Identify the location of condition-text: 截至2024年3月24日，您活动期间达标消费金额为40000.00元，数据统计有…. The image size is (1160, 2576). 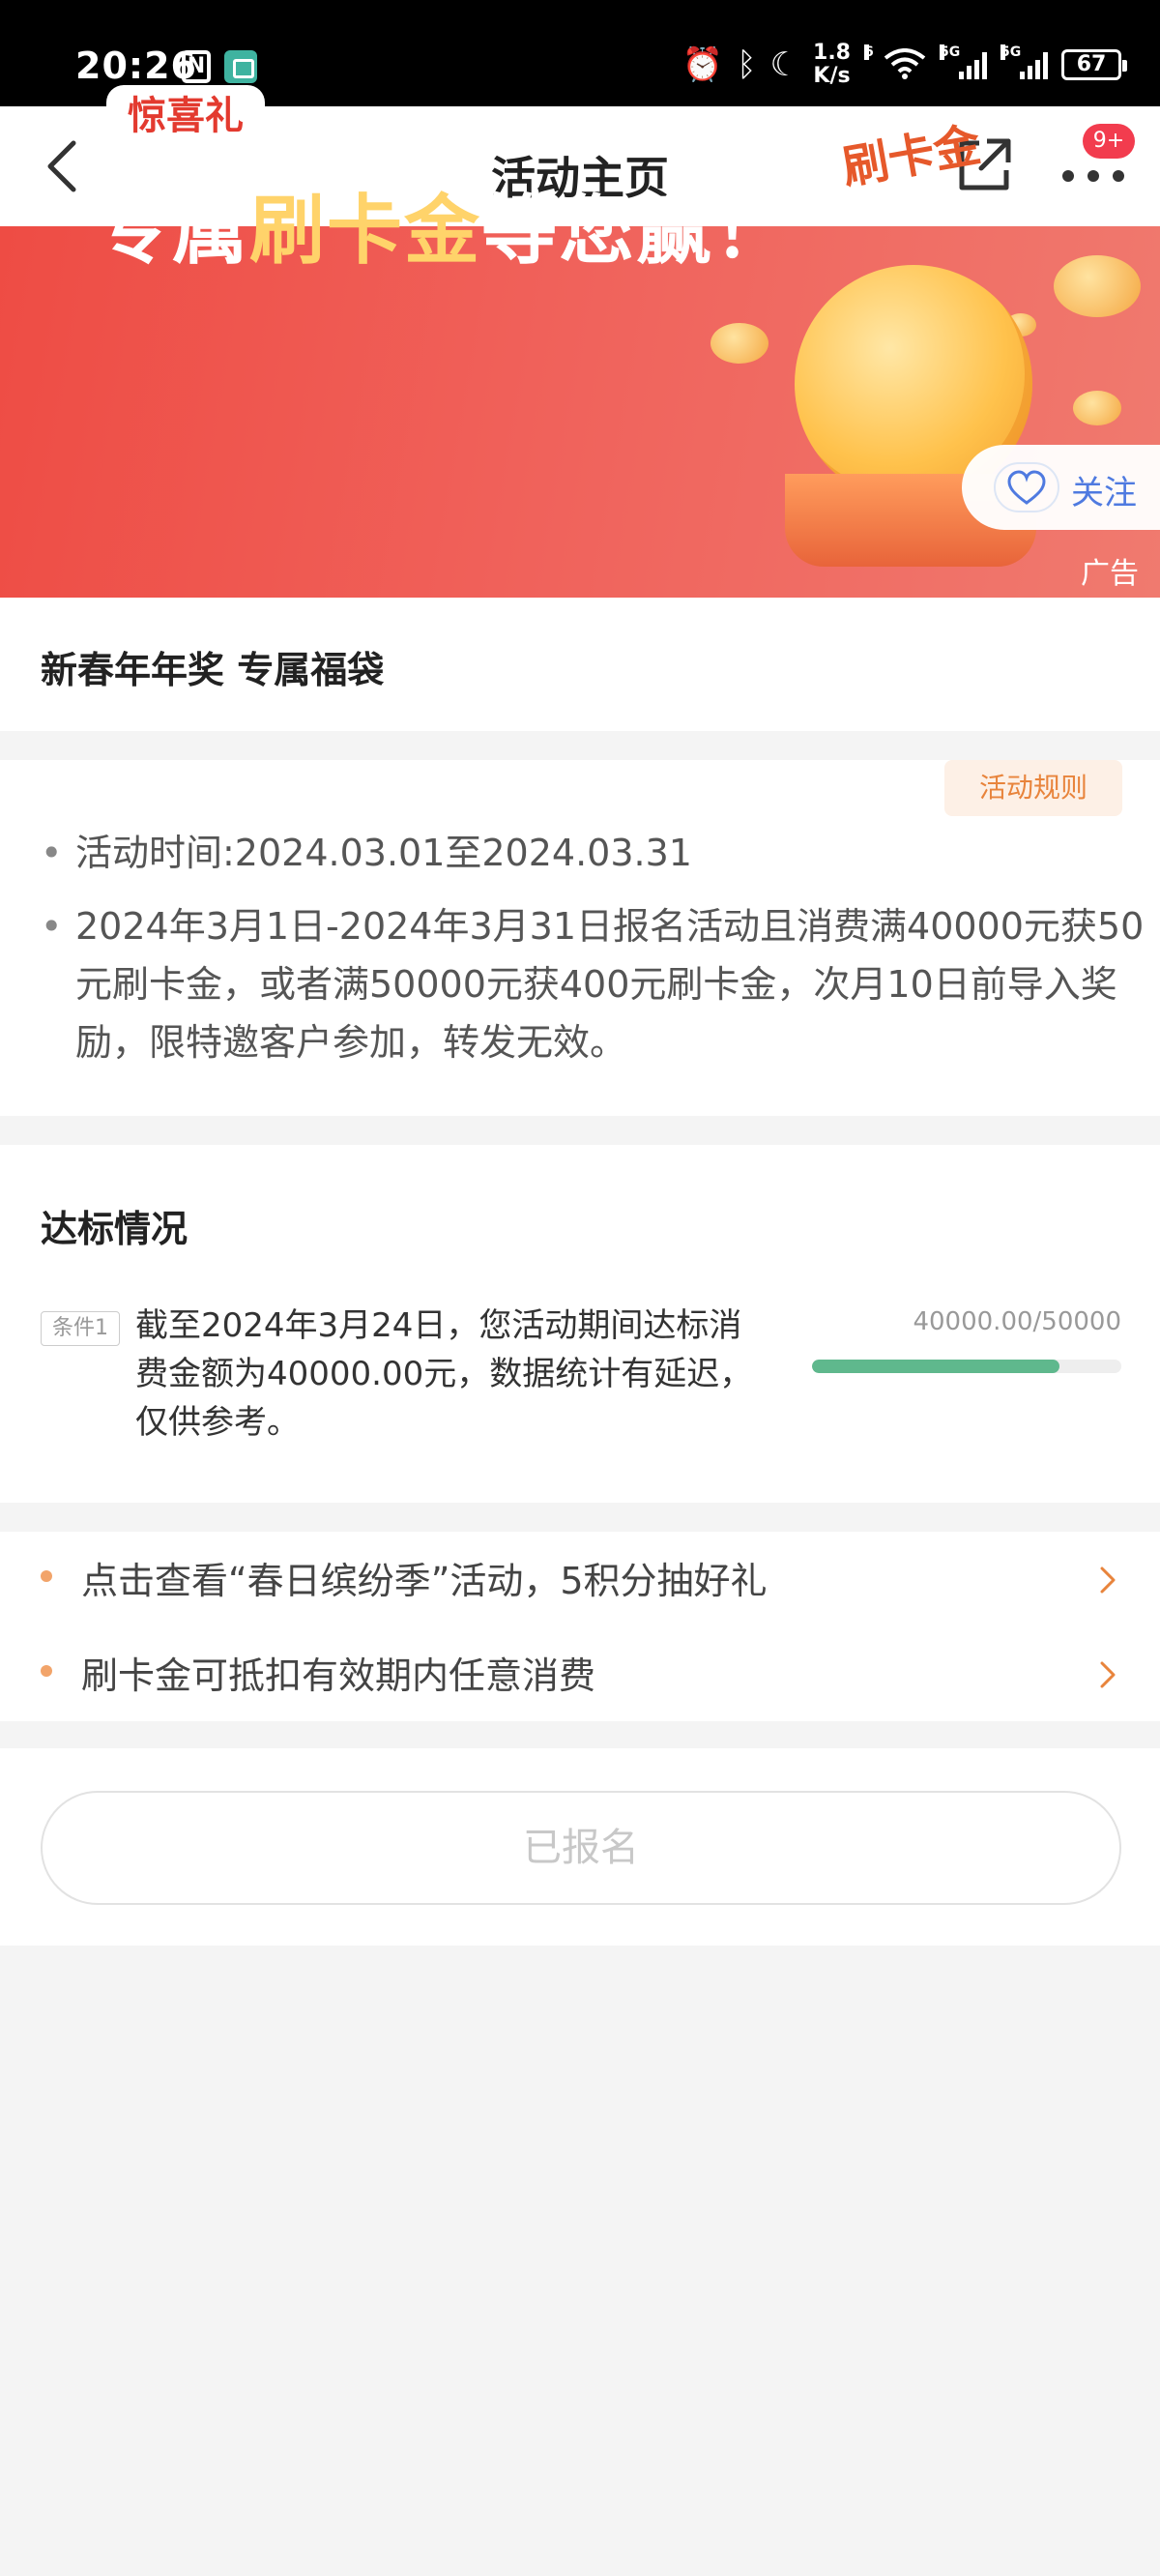
(444, 1374).